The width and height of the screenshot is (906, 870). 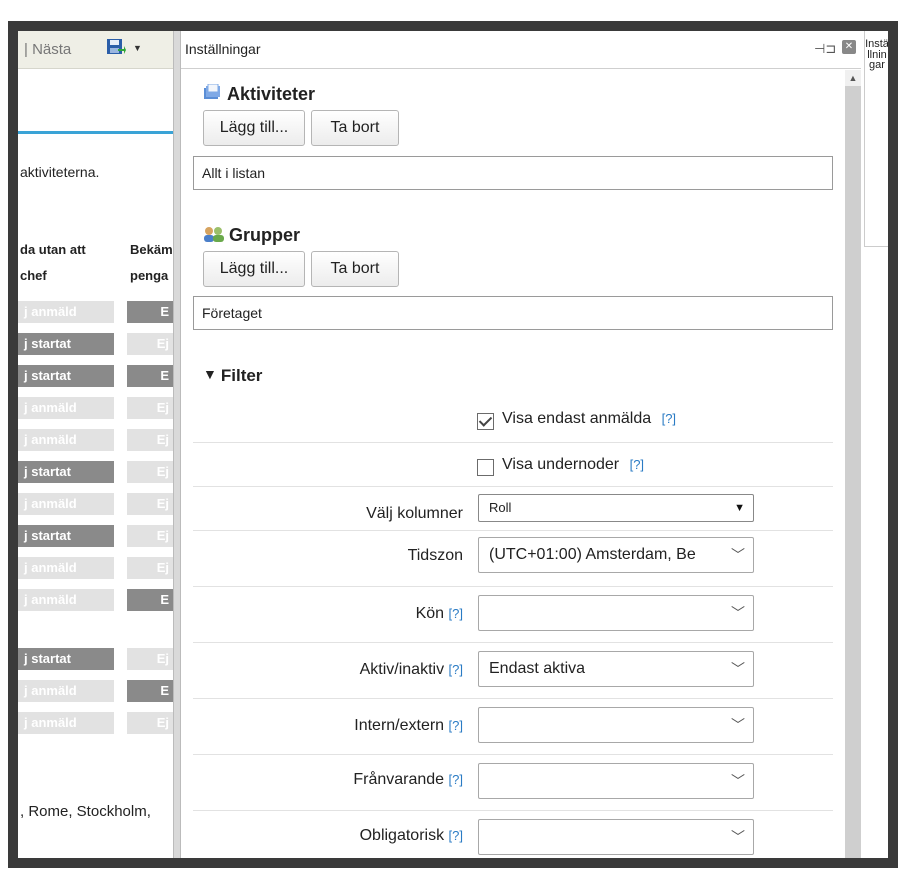 I want to click on columns-select: Roll ▼, so click(x=616, y=508).